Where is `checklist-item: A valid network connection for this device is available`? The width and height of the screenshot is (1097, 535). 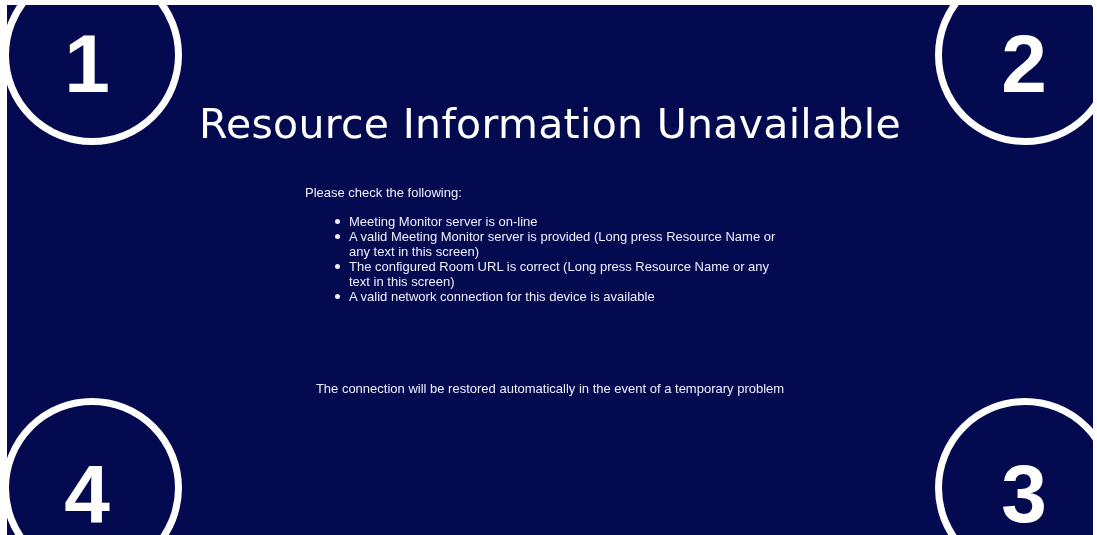
checklist-item: A valid network connection for this device is available is located at coordinates (502, 296).